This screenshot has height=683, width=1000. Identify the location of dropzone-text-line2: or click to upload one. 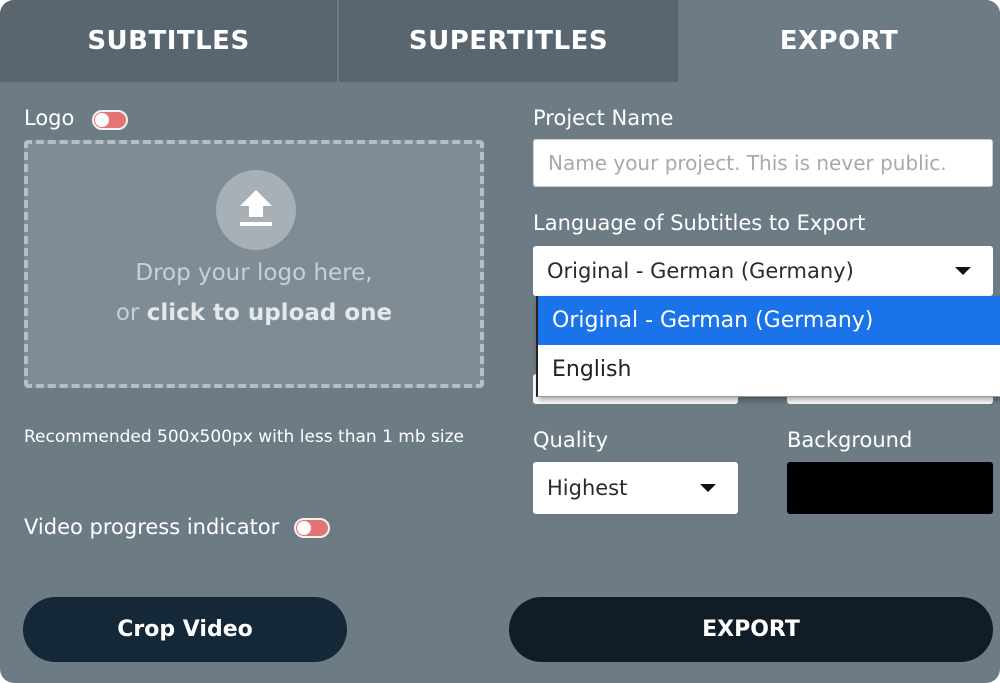
(254, 313).